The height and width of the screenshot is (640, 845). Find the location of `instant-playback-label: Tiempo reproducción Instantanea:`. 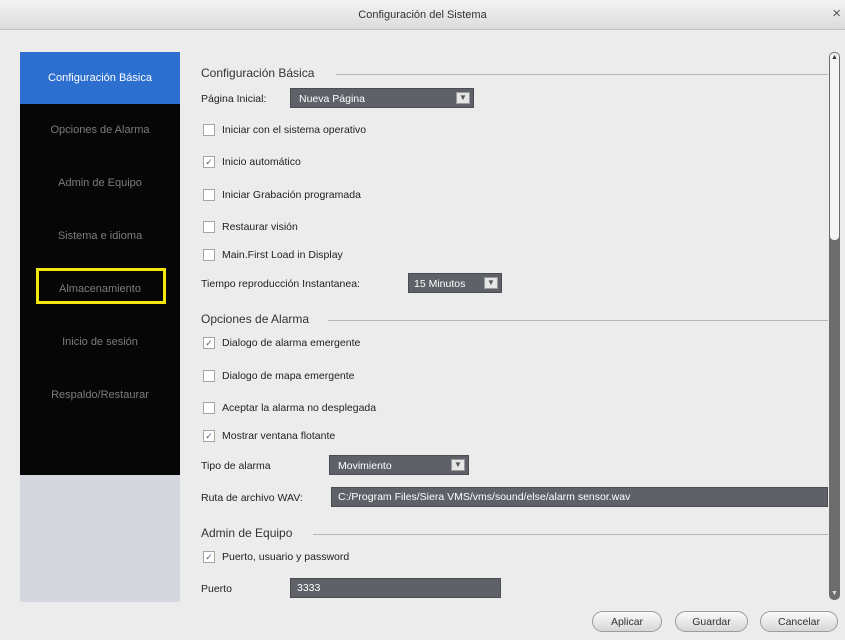

instant-playback-label: Tiempo reproducción Instantanea: is located at coordinates (280, 284).